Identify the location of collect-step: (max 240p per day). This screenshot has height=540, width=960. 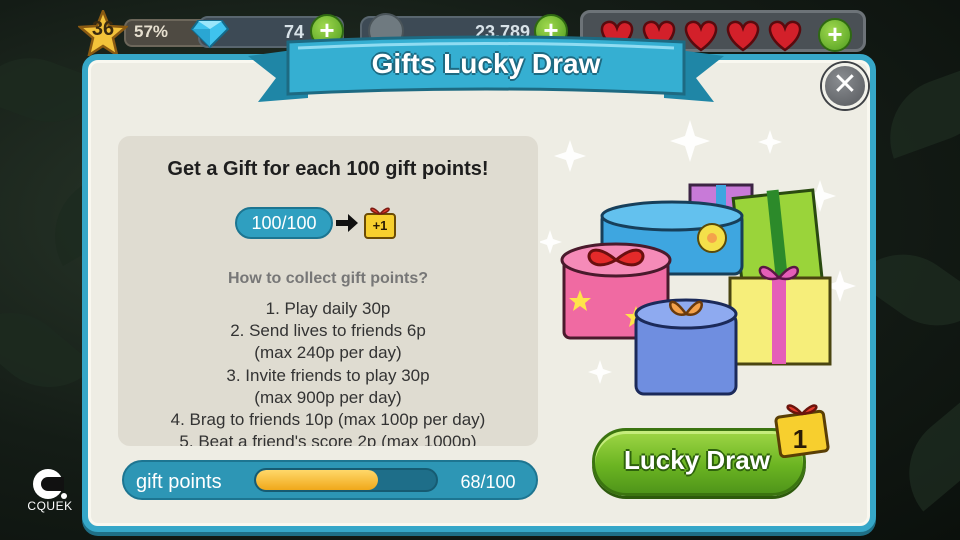
(328, 353).